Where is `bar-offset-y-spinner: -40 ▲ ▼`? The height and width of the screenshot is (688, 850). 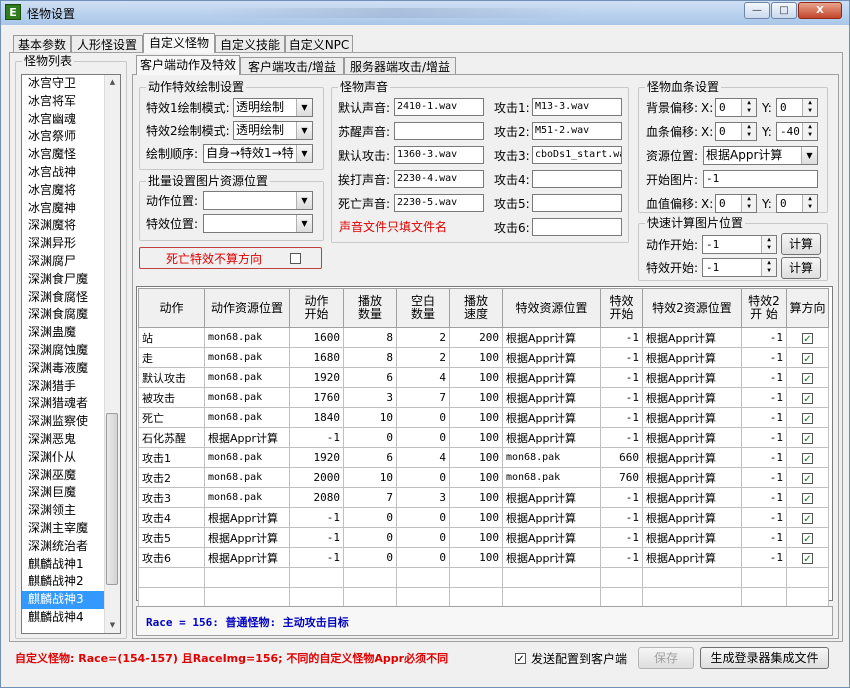
bar-offset-y-spinner: -40 ▲ ▼ is located at coordinates (797, 131).